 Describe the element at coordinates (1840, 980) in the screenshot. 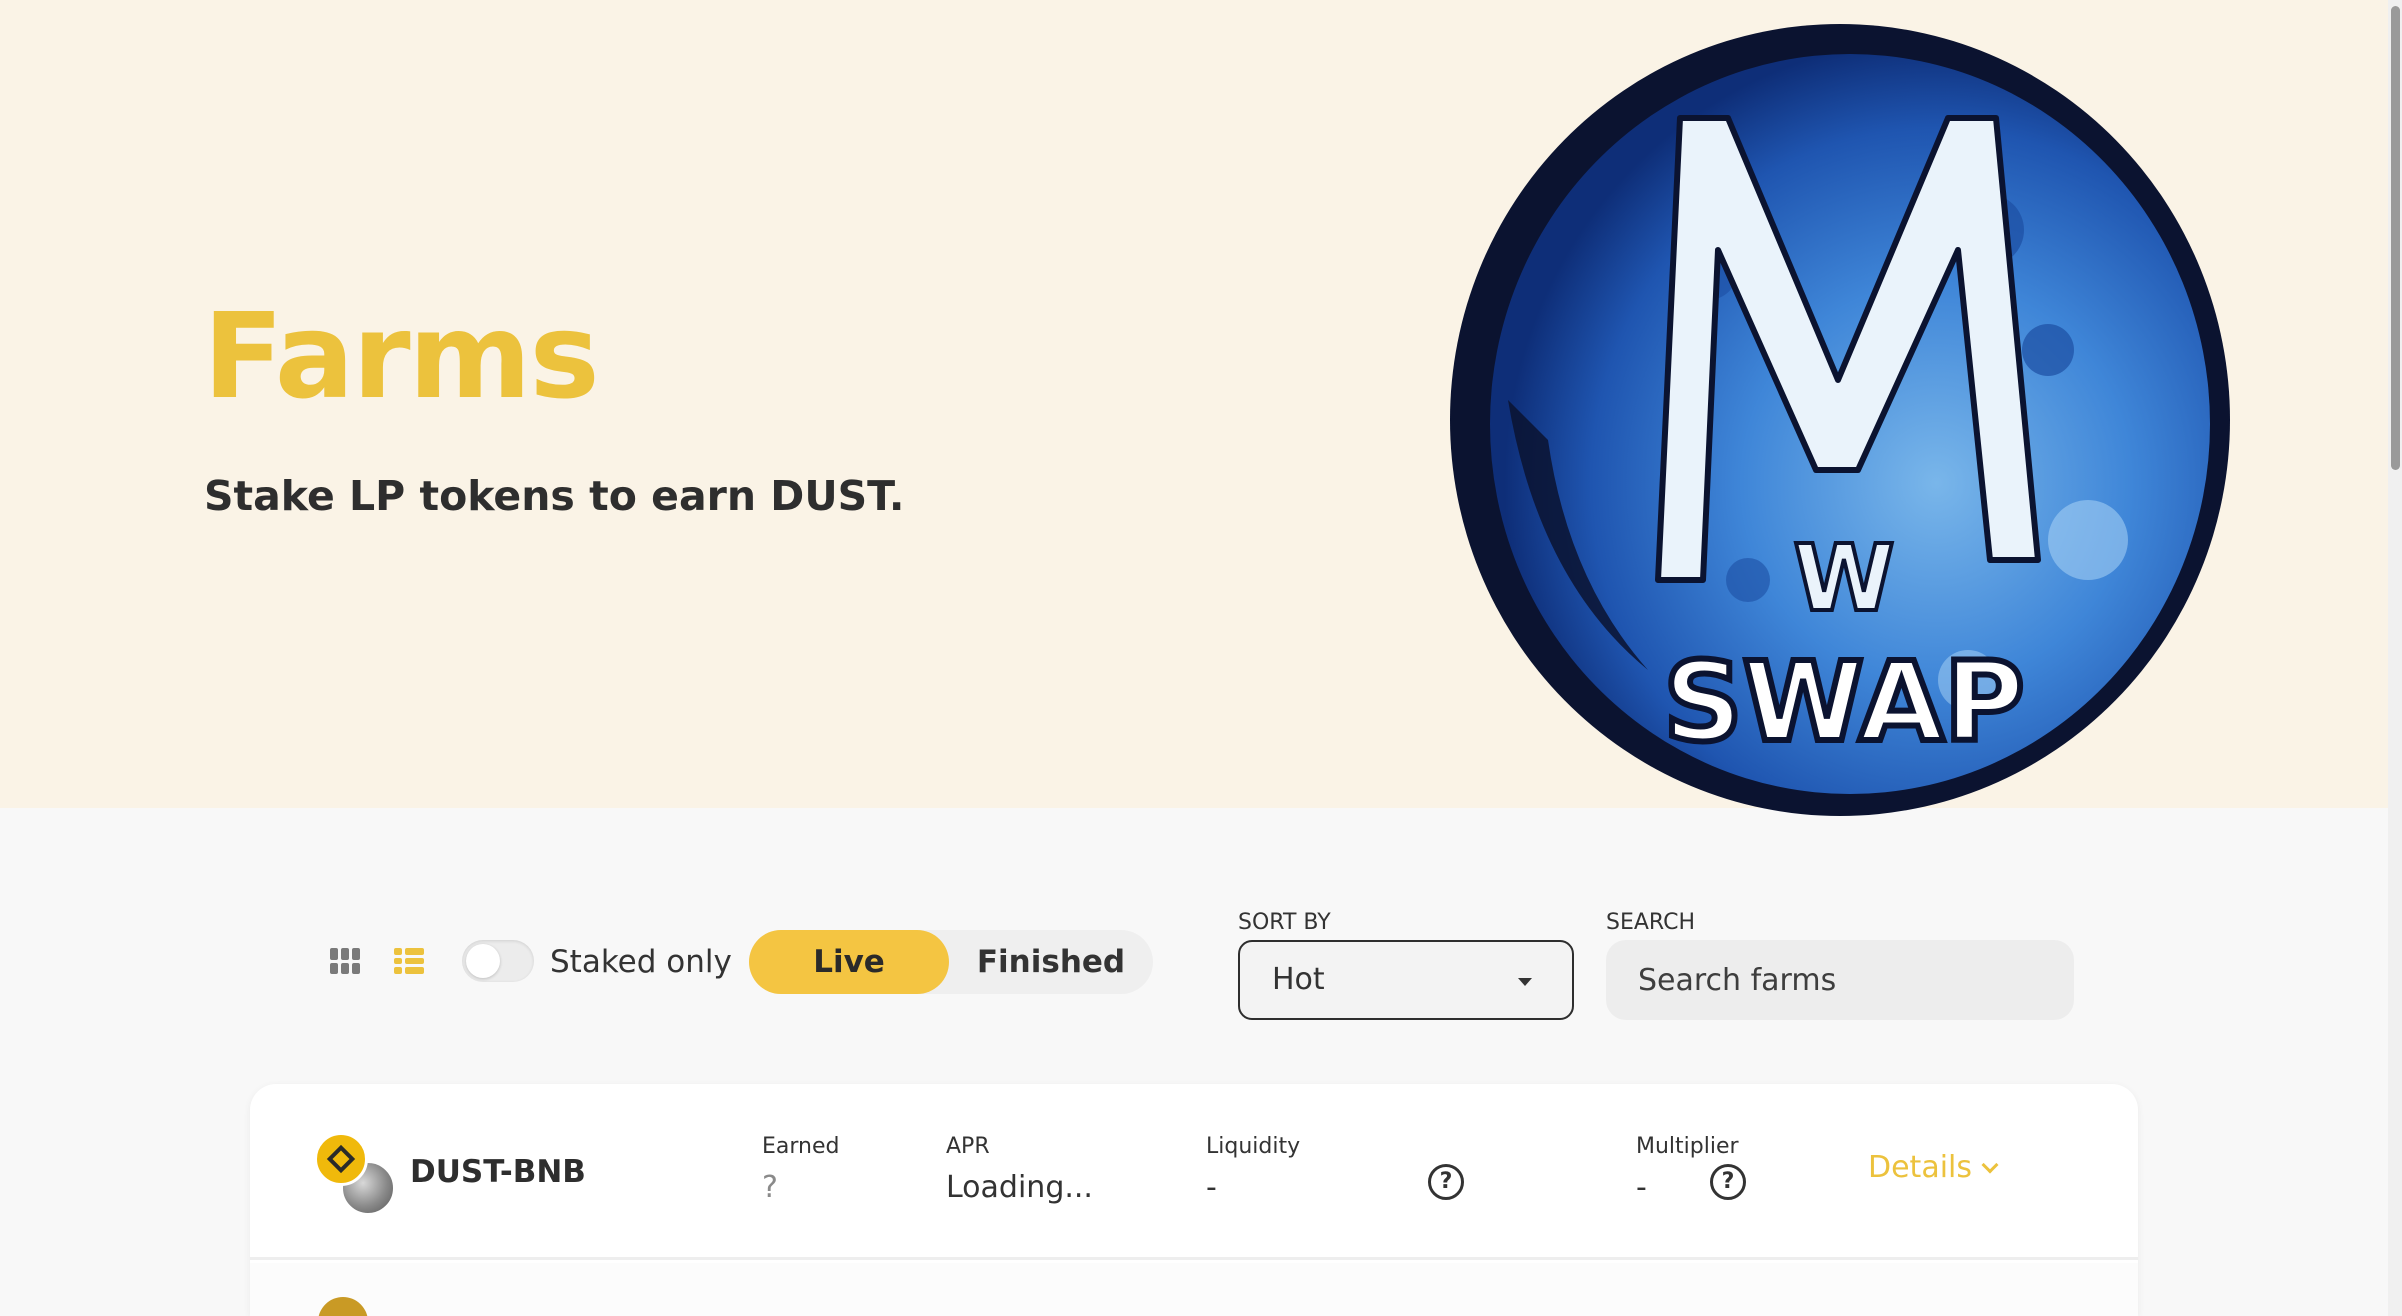

I see `search-input` at that location.